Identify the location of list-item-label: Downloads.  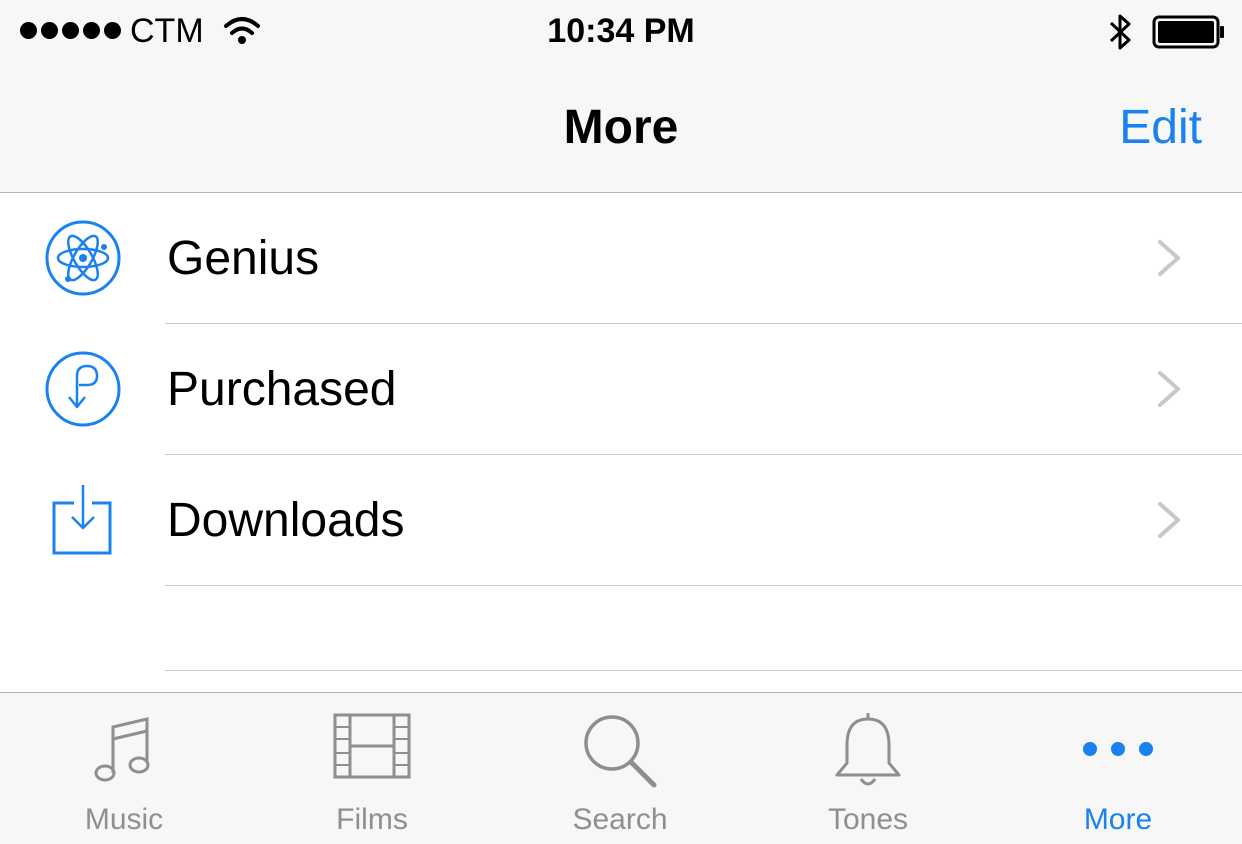
(286, 520).